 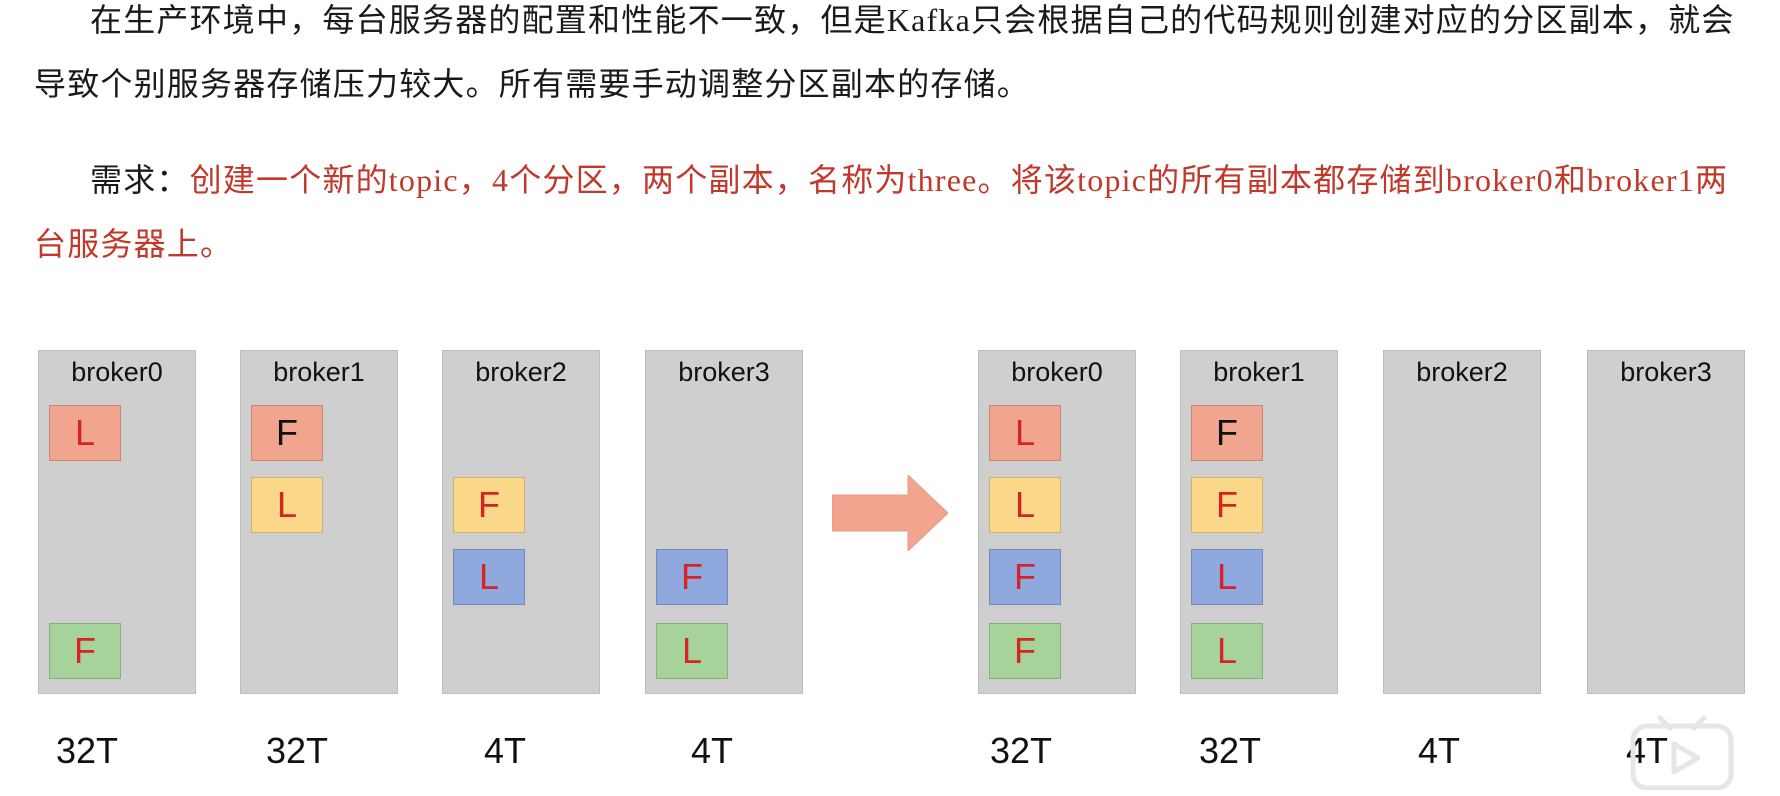 What do you see at coordinates (1462, 522) in the screenshot?
I see `broker-after-2: broker2` at bounding box center [1462, 522].